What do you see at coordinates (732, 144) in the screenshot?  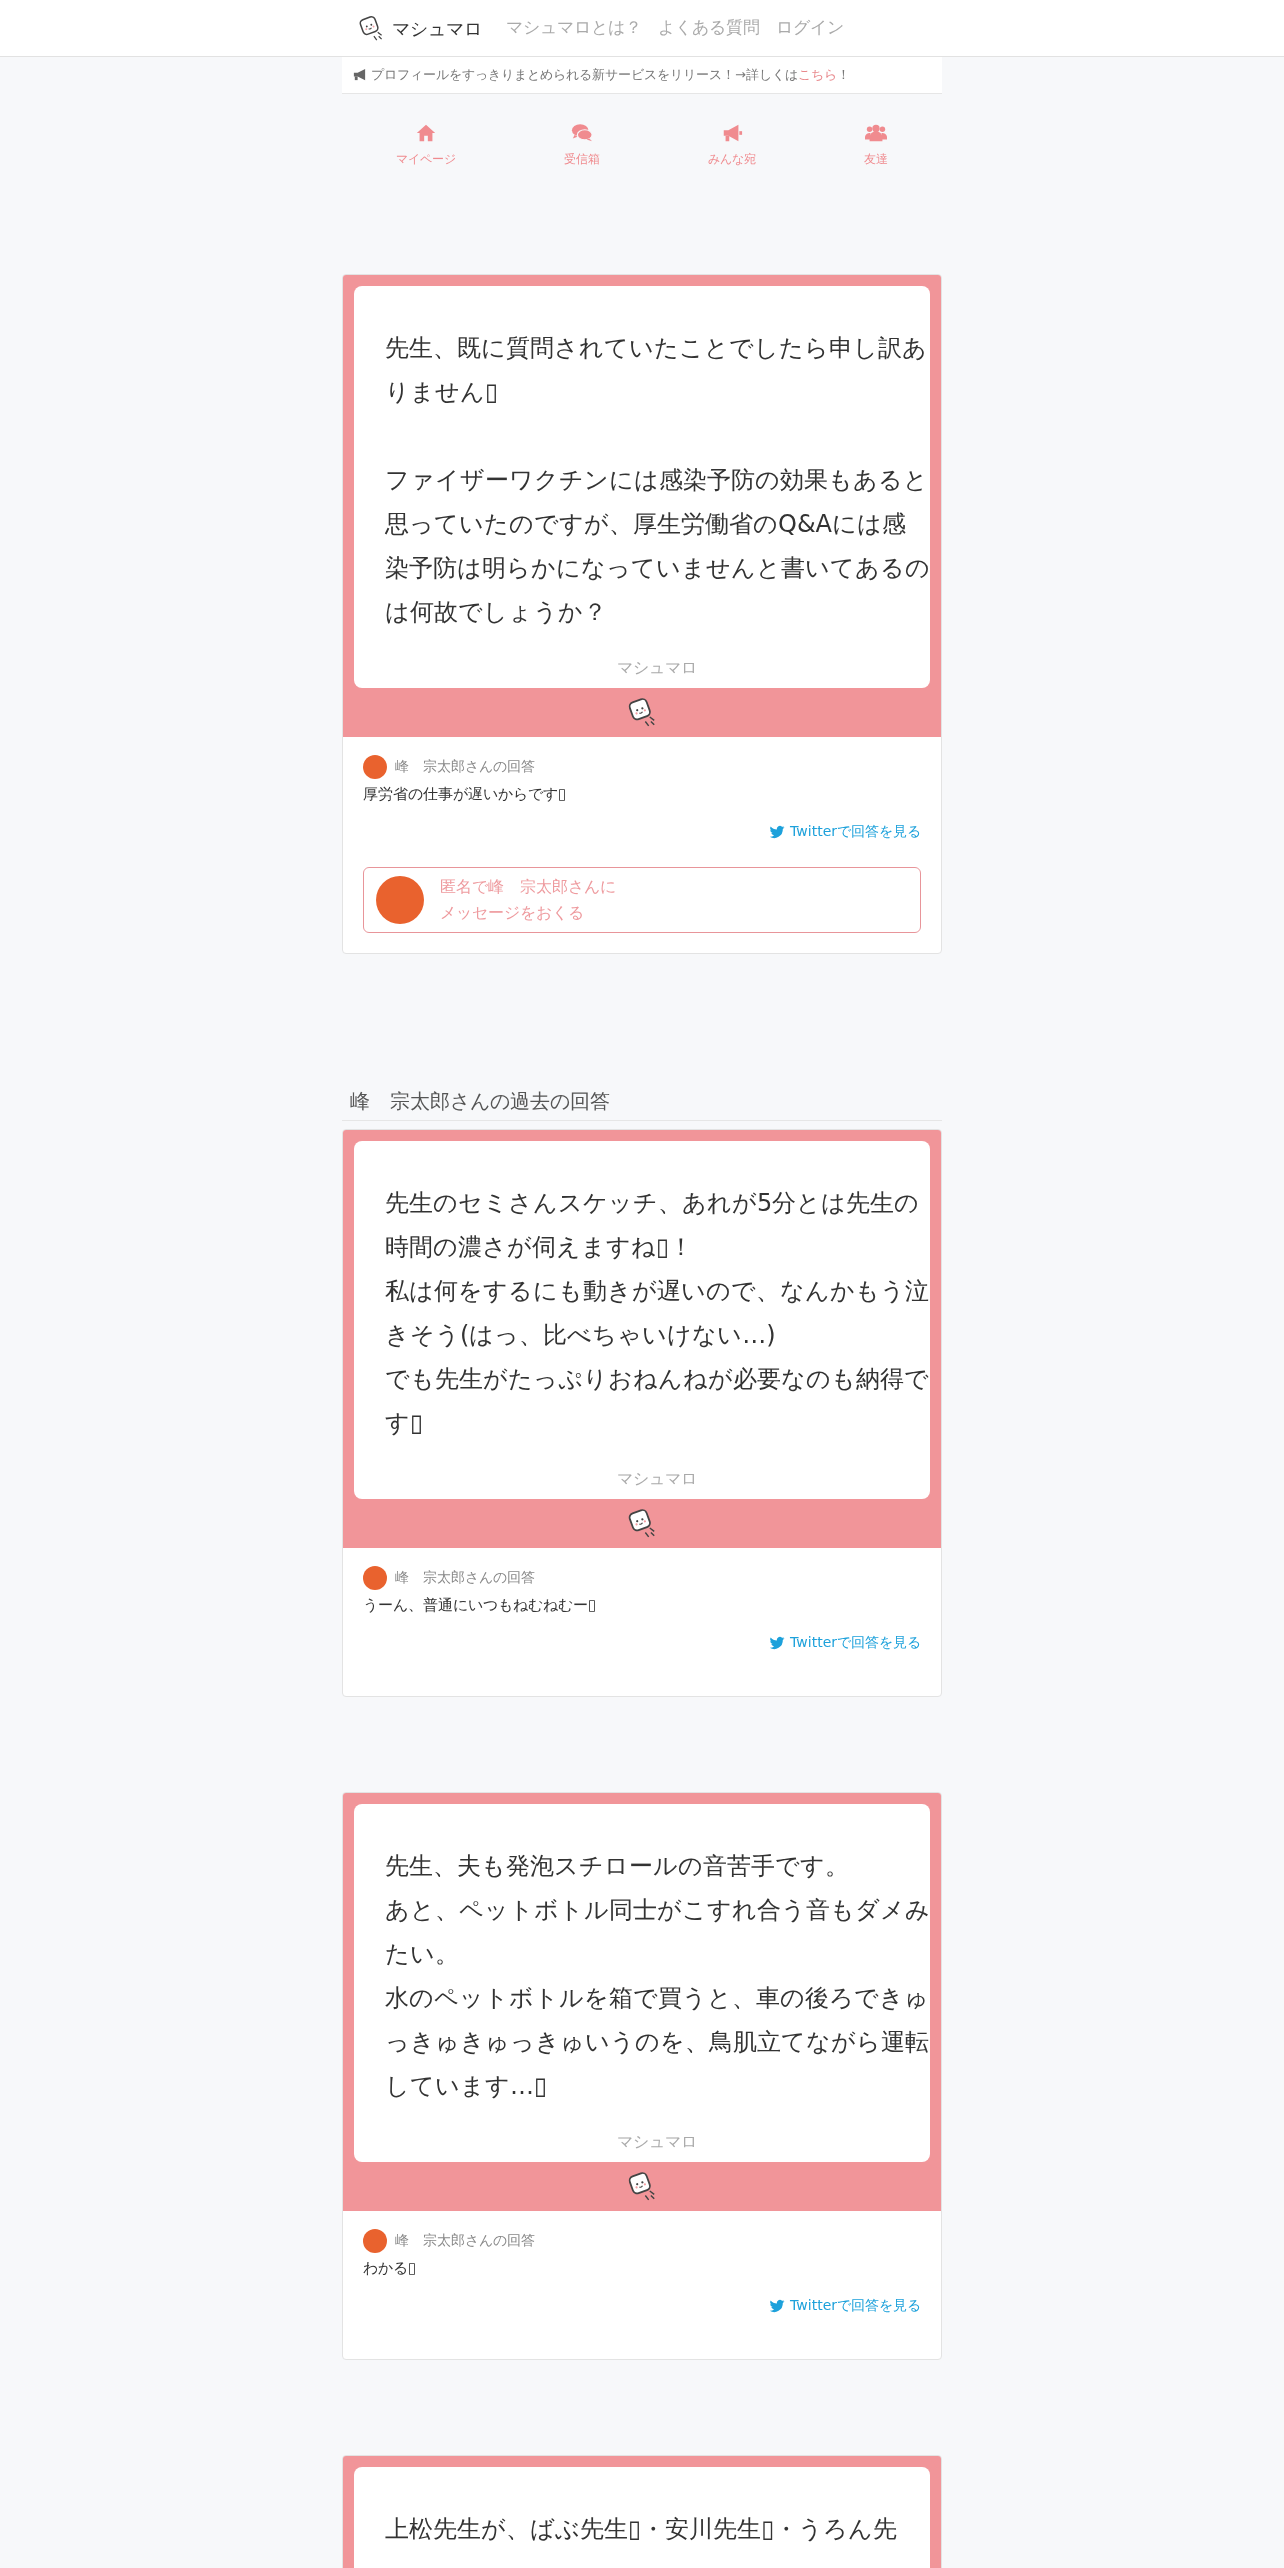 I see `nav-tab: みんな宛` at bounding box center [732, 144].